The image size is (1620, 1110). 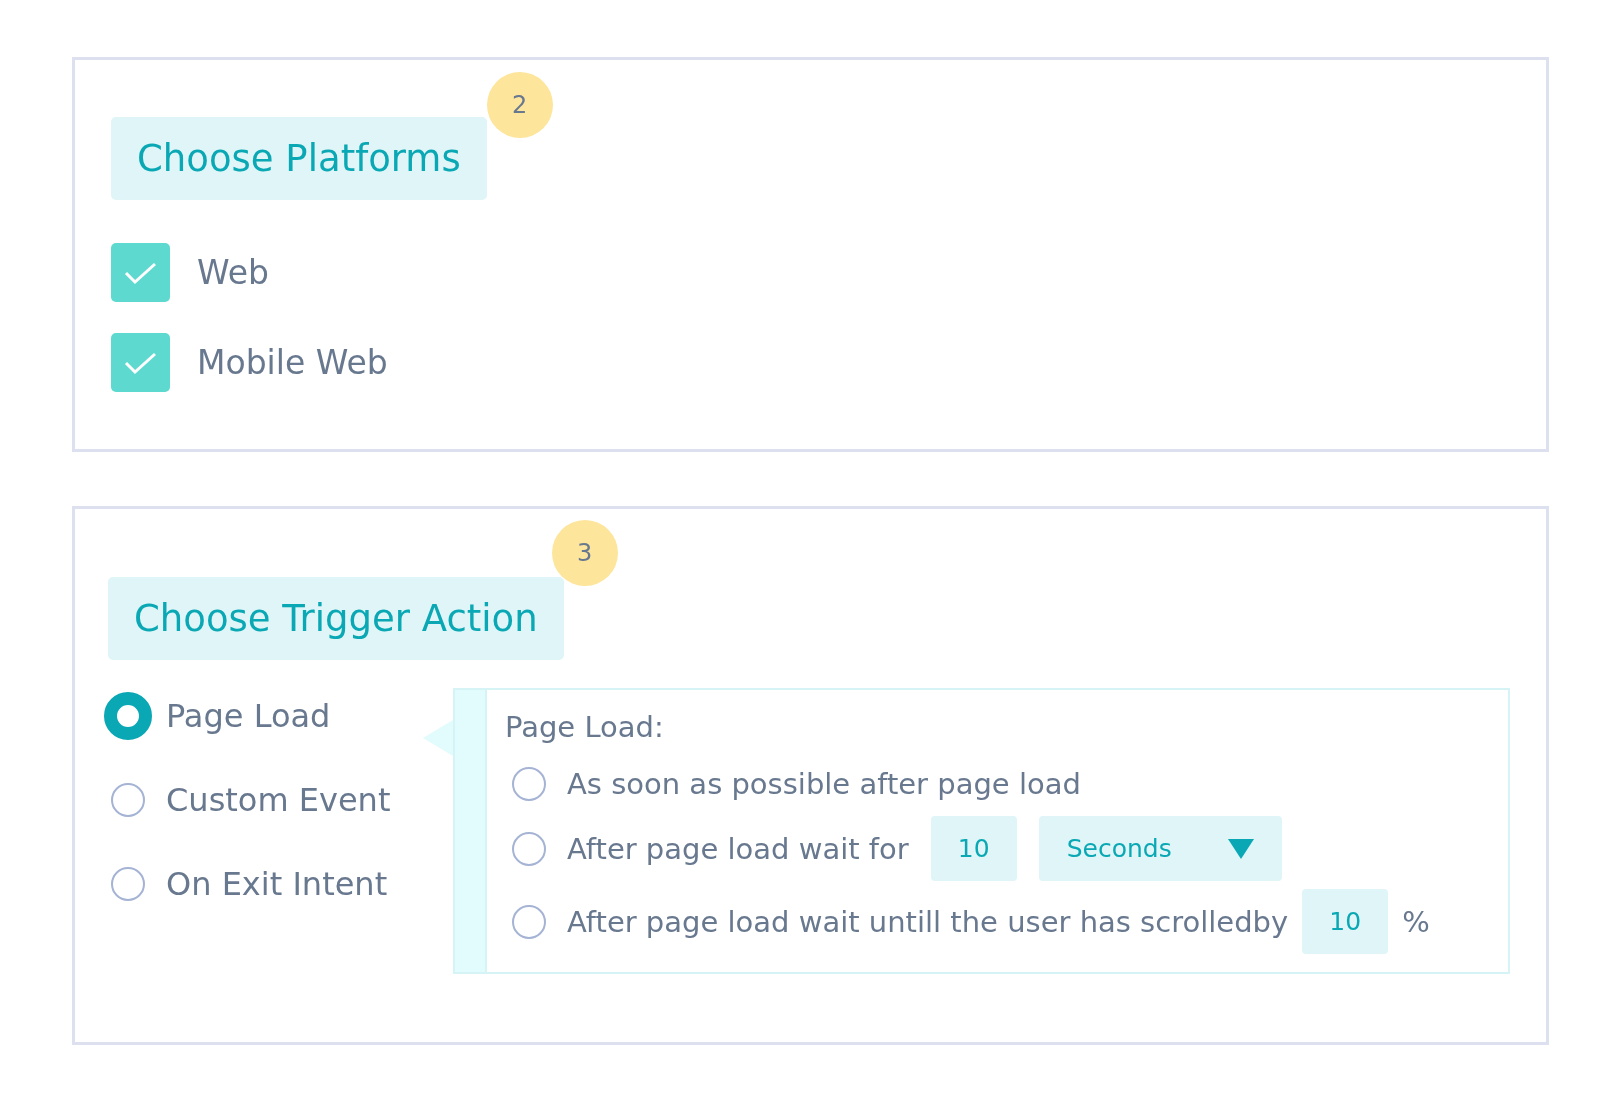 I want to click on heading-text: Choose Platforms, so click(x=299, y=158).